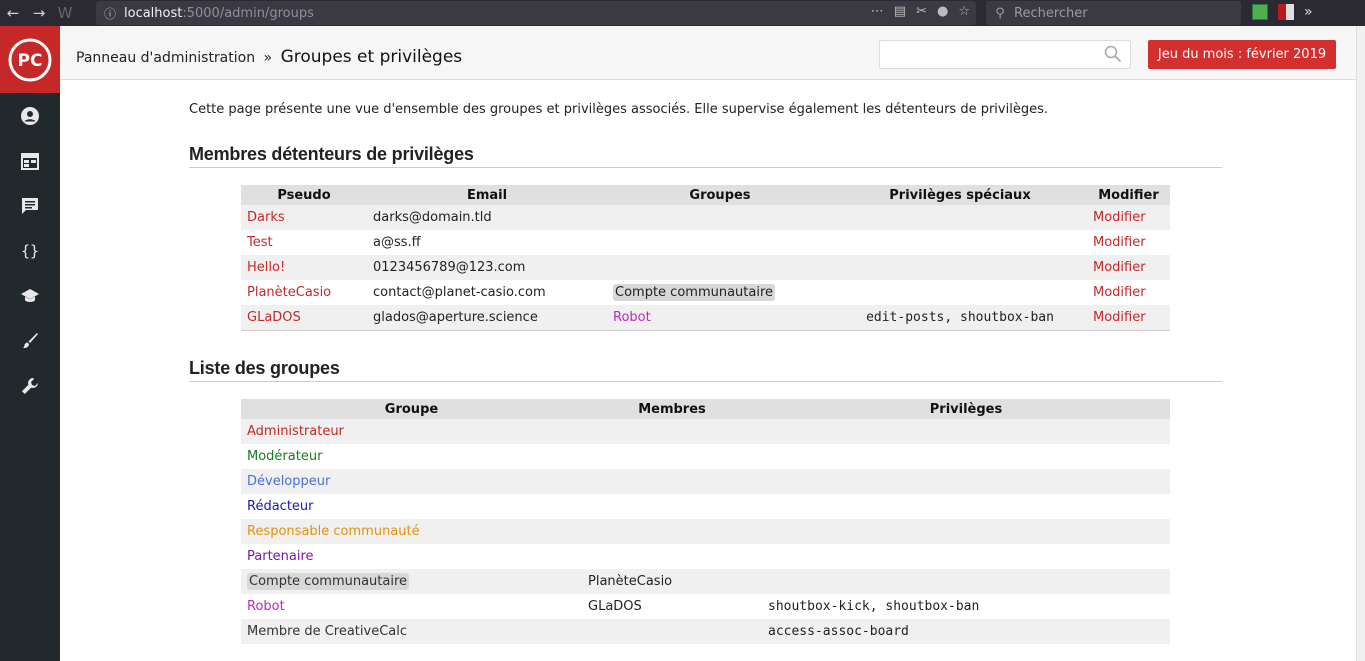 Image resolution: width=1365 pixels, height=661 pixels. Describe the element at coordinates (1000, 13) in the screenshot. I see `search-icon: ⚲` at that location.